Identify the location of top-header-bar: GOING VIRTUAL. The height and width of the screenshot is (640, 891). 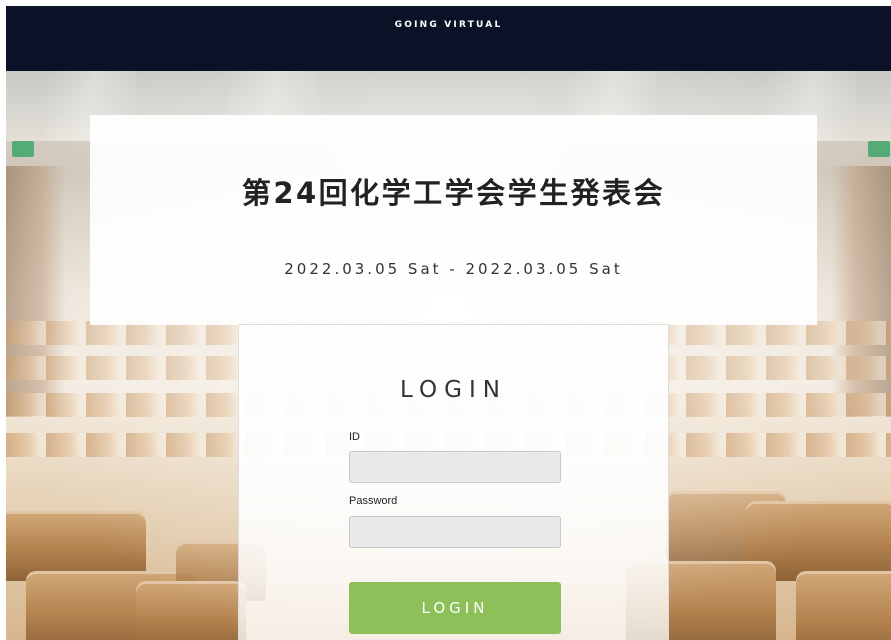
(448, 38).